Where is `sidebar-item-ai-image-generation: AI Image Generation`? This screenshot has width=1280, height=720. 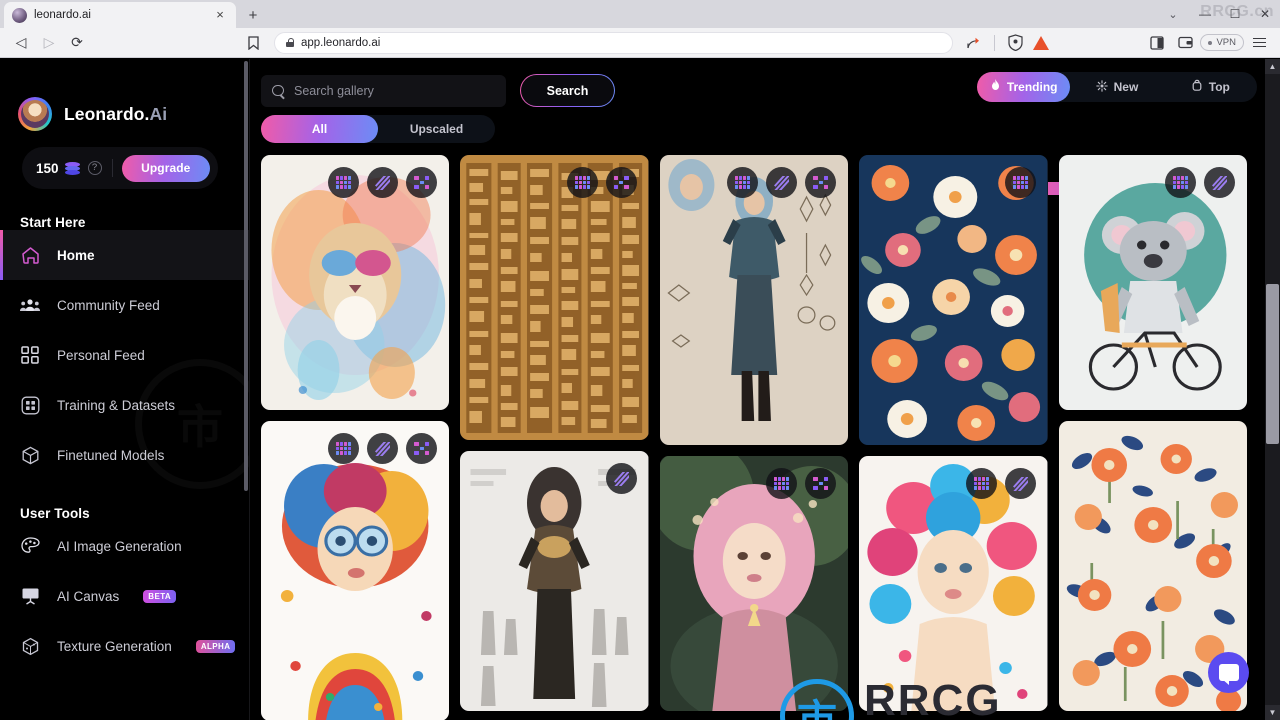
sidebar-item-ai-image-generation: AI Image Generation is located at coordinates (124, 546).